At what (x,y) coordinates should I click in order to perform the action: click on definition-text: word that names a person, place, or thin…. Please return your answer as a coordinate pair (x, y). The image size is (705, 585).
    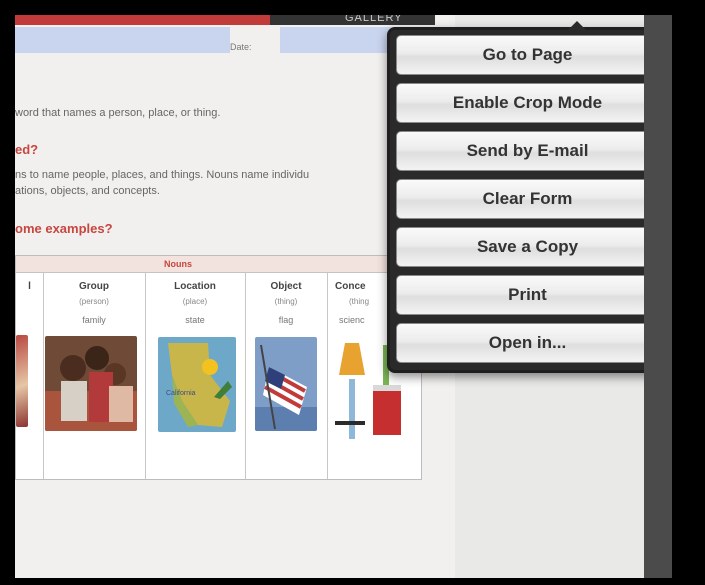
    Looking at the image, I should click on (118, 113).